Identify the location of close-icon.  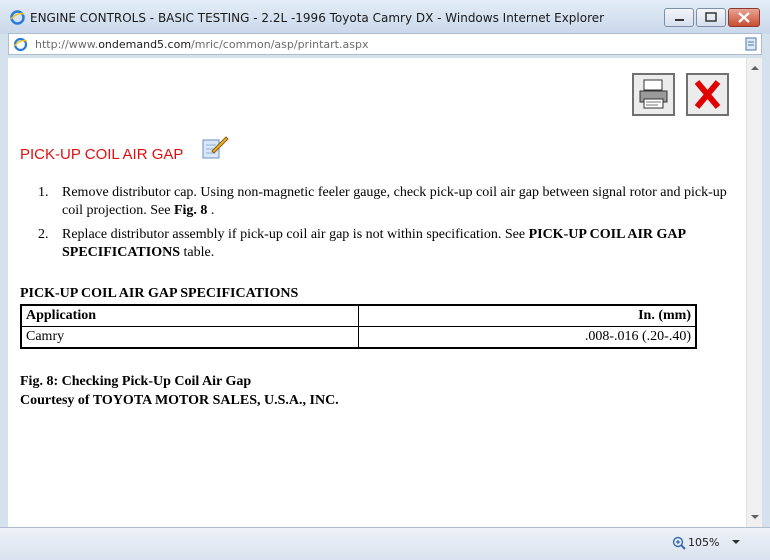
(744, 17).